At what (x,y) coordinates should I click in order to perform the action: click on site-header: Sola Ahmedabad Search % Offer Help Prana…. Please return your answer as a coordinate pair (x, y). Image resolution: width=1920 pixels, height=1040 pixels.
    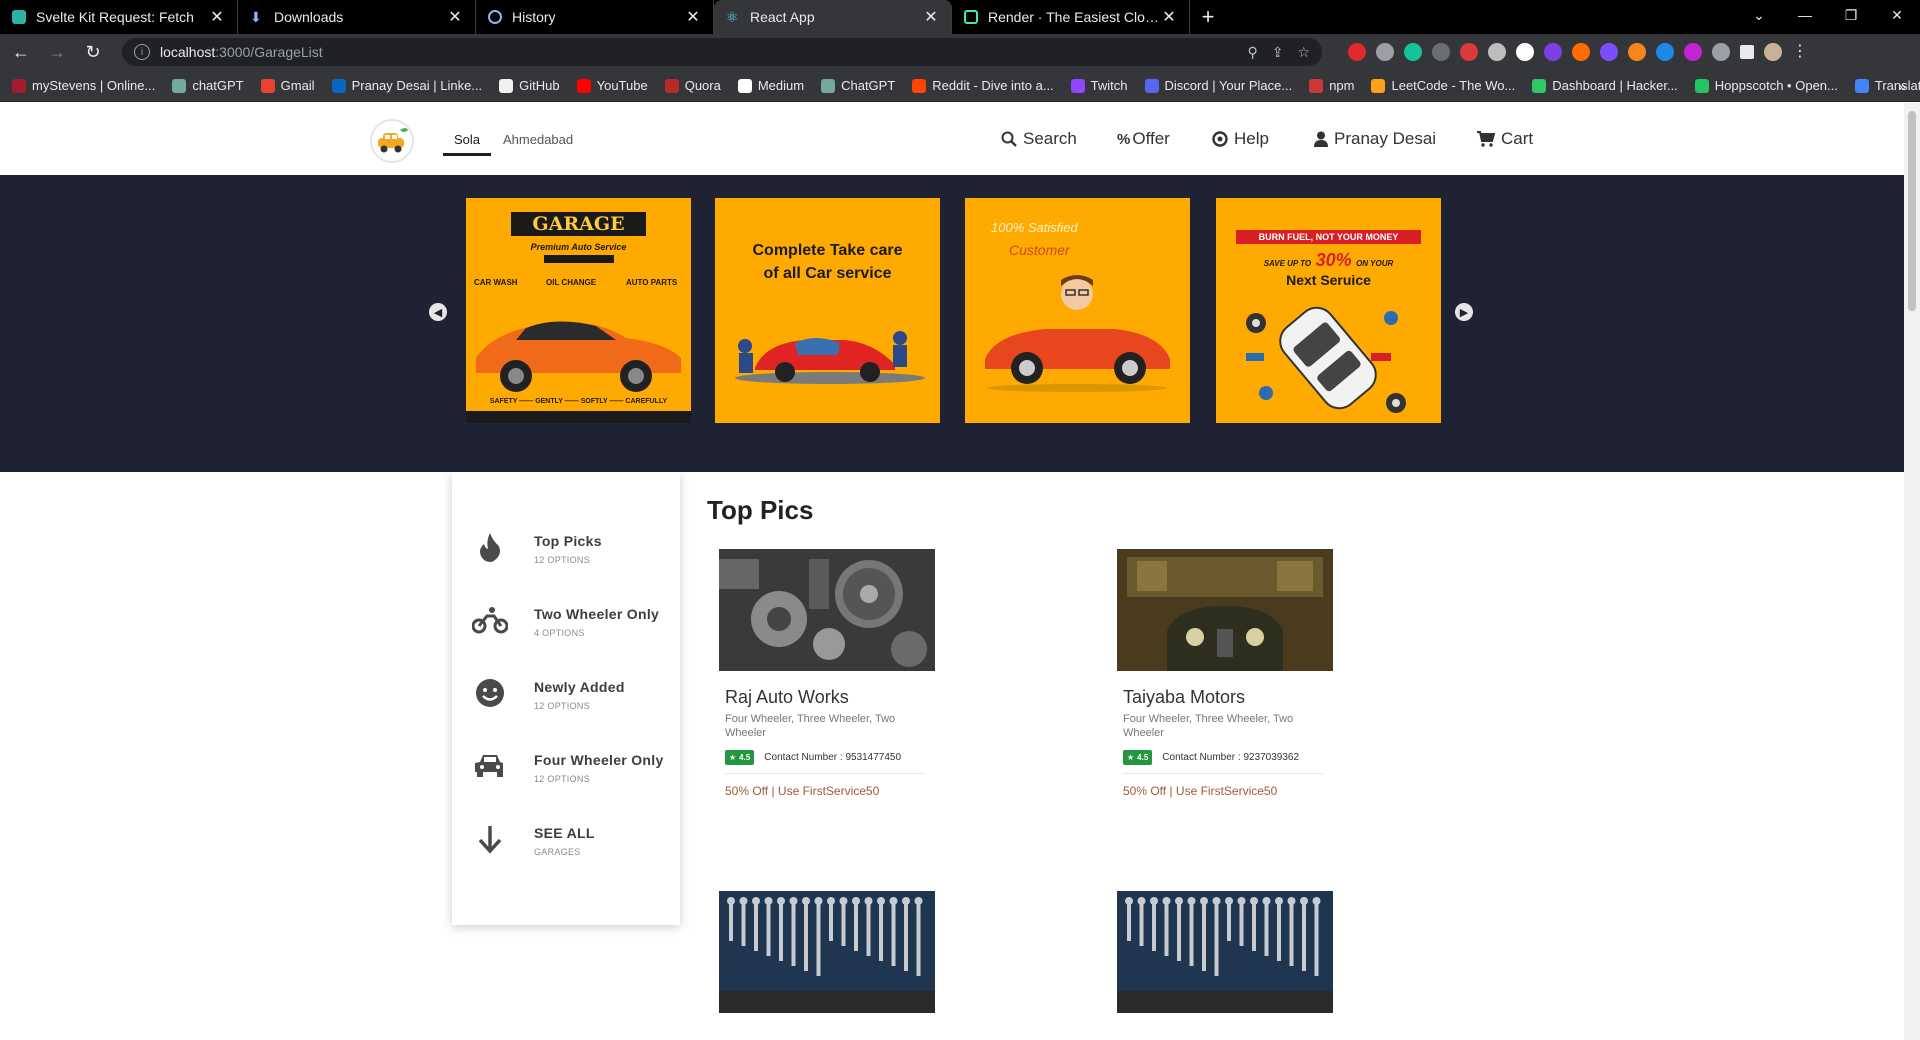
    Looking at the image, I should click on (952, 139).